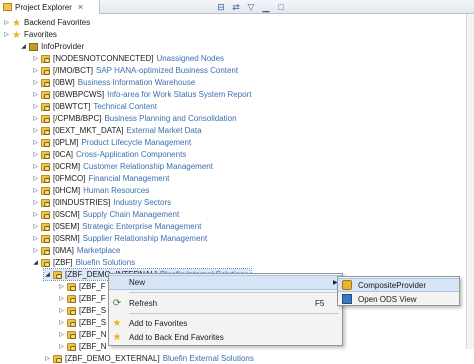 The height and width of the screenshot is (364, 474). What do you see at coordinates (137, 282) in the screenshot?
I see `menu-item-label: New` at bounding box center [137, 282].